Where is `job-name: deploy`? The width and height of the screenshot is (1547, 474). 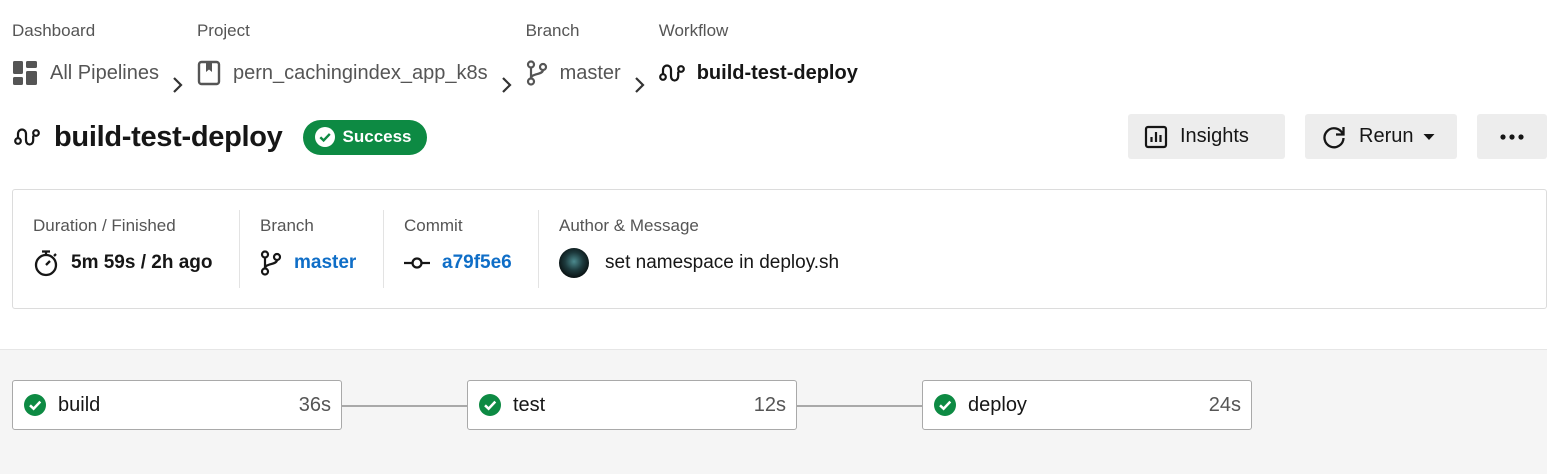 job-name: deploy is located at coordinates (997, 404).